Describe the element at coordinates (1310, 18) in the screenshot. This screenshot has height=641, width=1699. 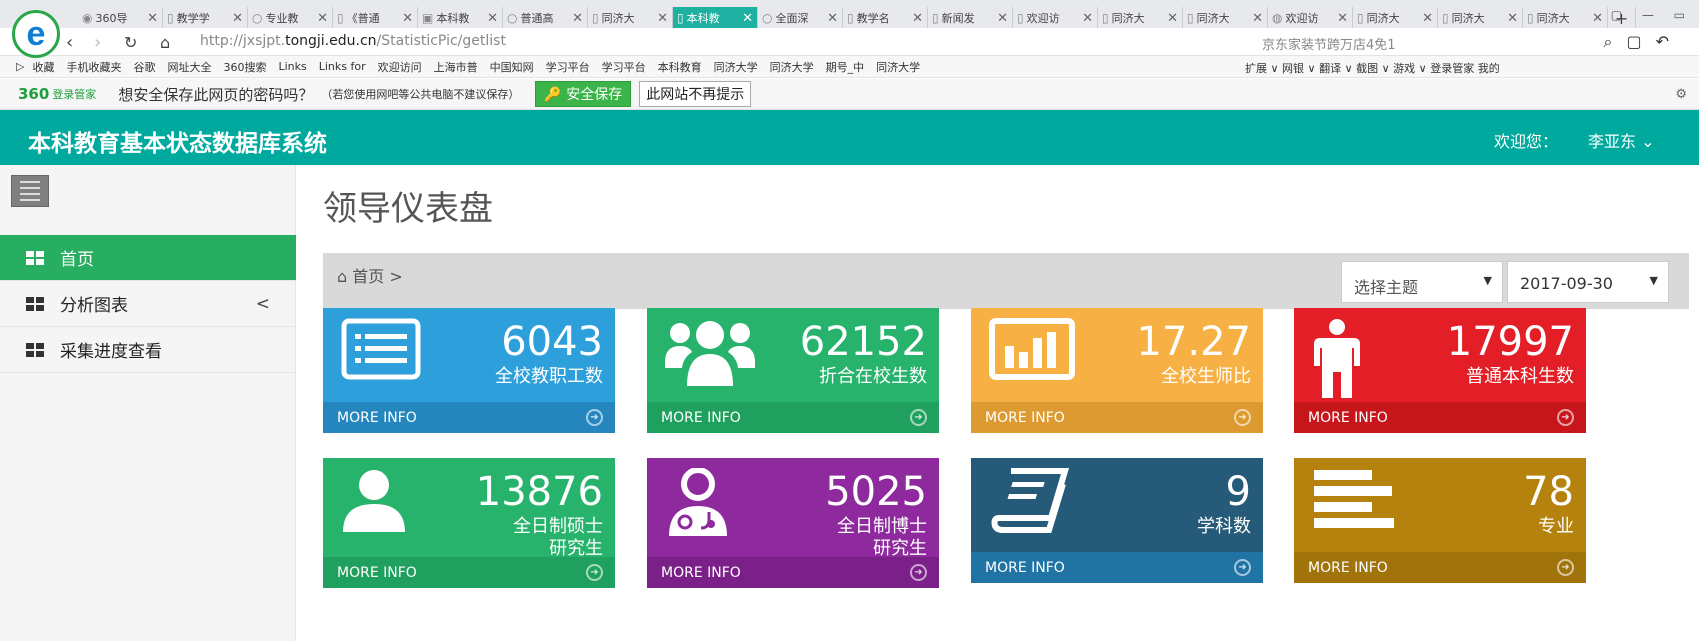
I see `tab-14: ◍ 欢迎访 ✕` at that location.